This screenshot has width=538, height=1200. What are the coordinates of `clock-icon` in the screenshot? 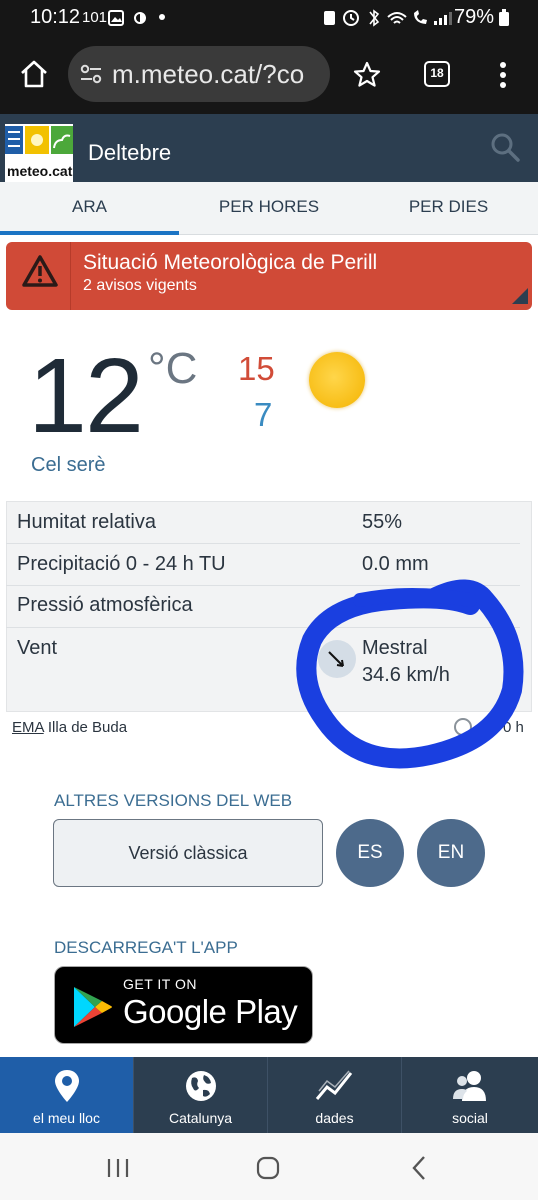 It's located at (463, 727).